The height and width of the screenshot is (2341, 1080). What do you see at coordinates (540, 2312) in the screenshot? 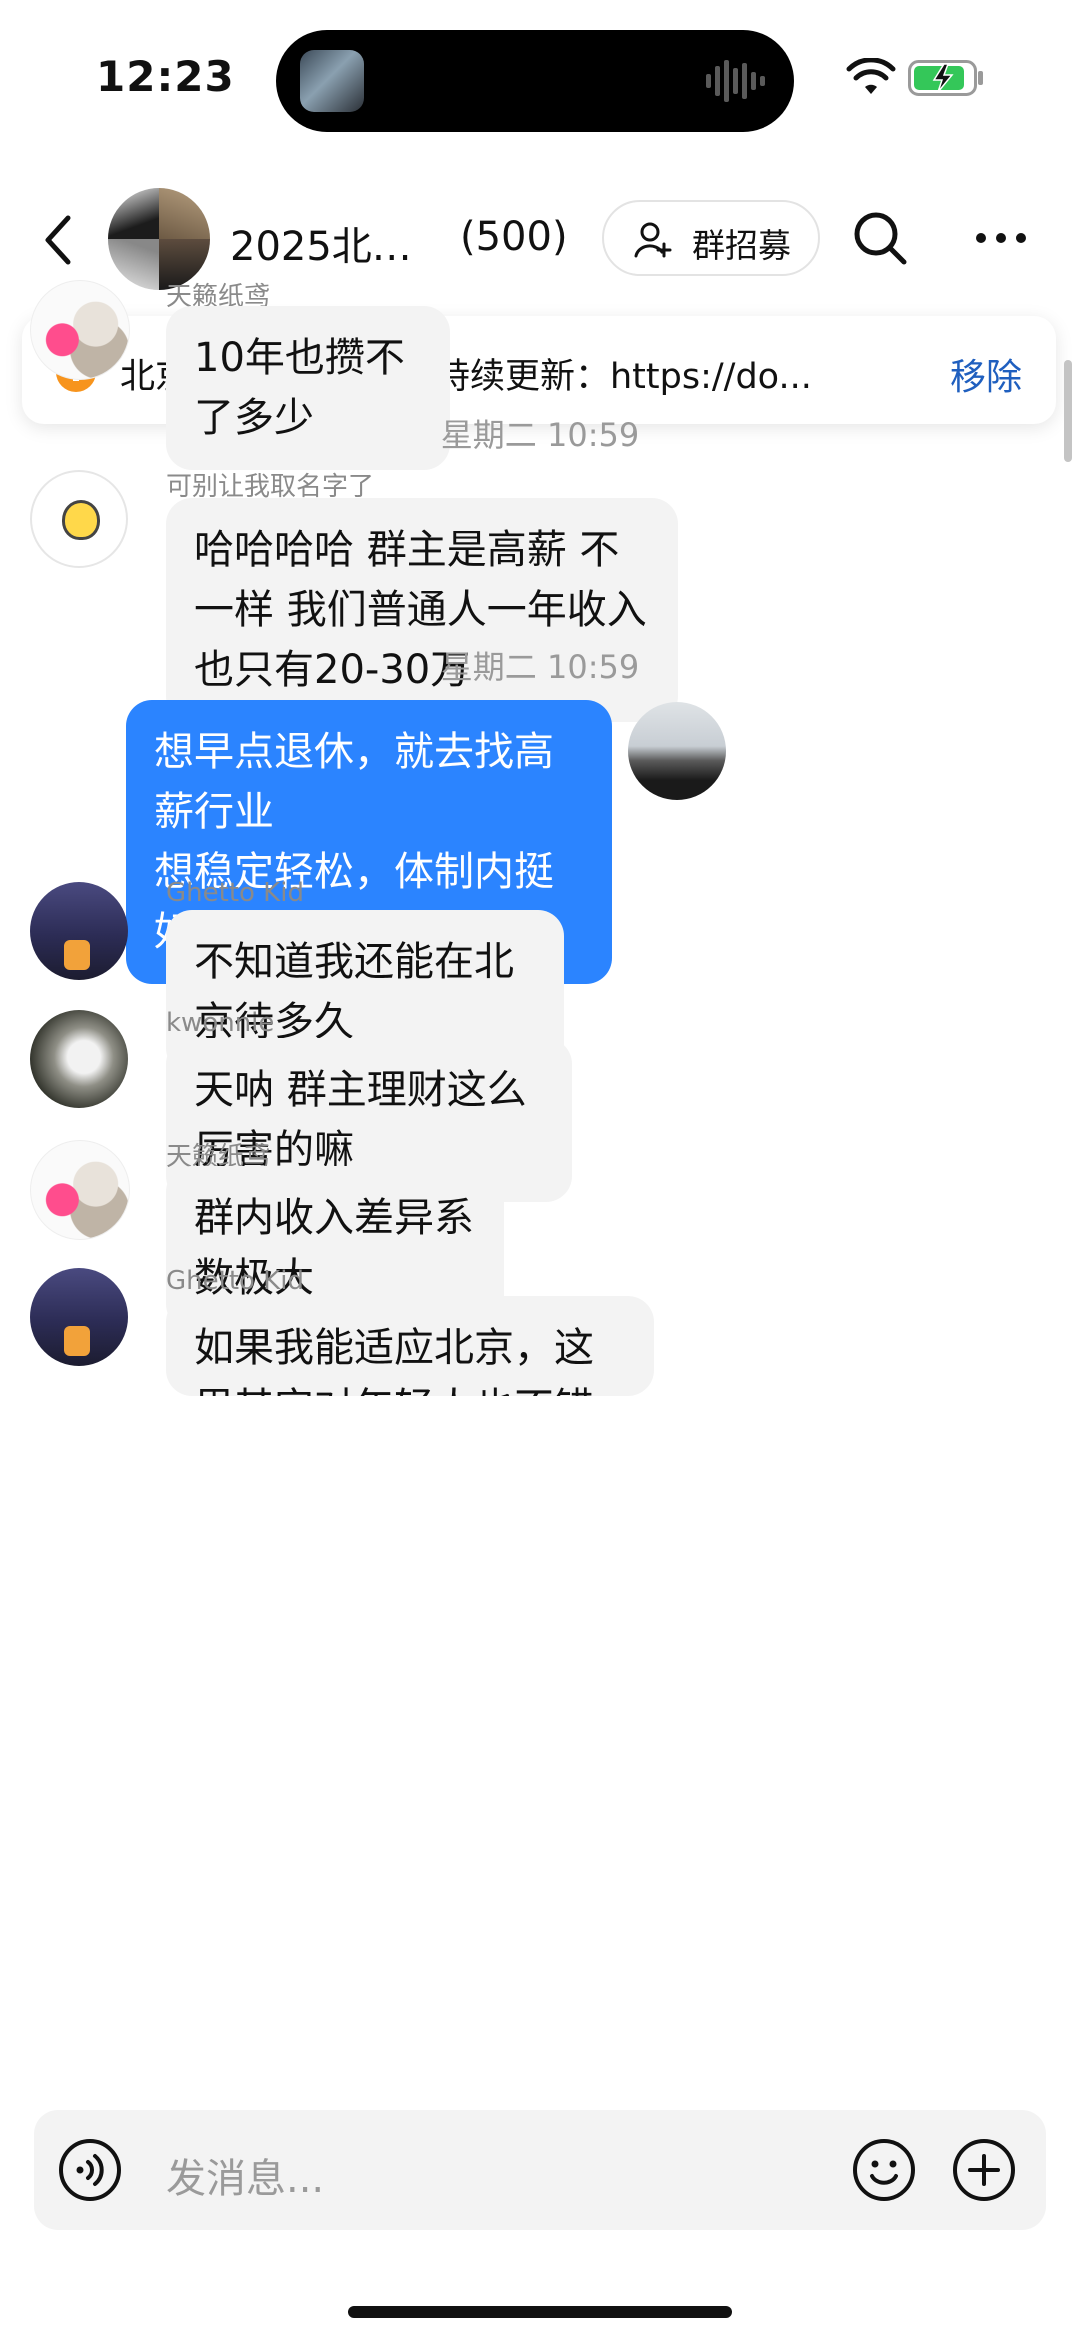
I see `home-indicator` at bounding box center [540, 2312].